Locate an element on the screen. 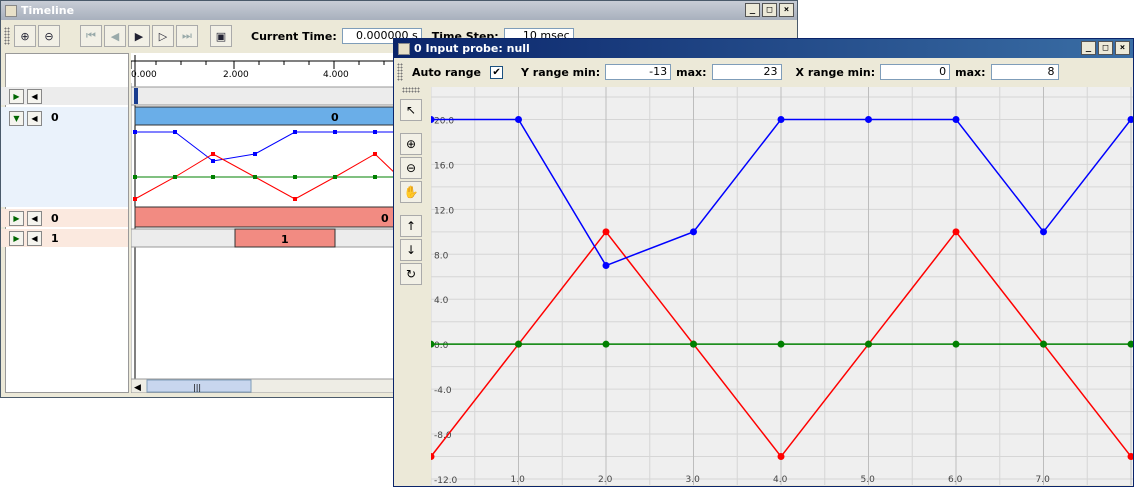  rewind-start-icon: ⏮ is located at coordinates (91, 36).